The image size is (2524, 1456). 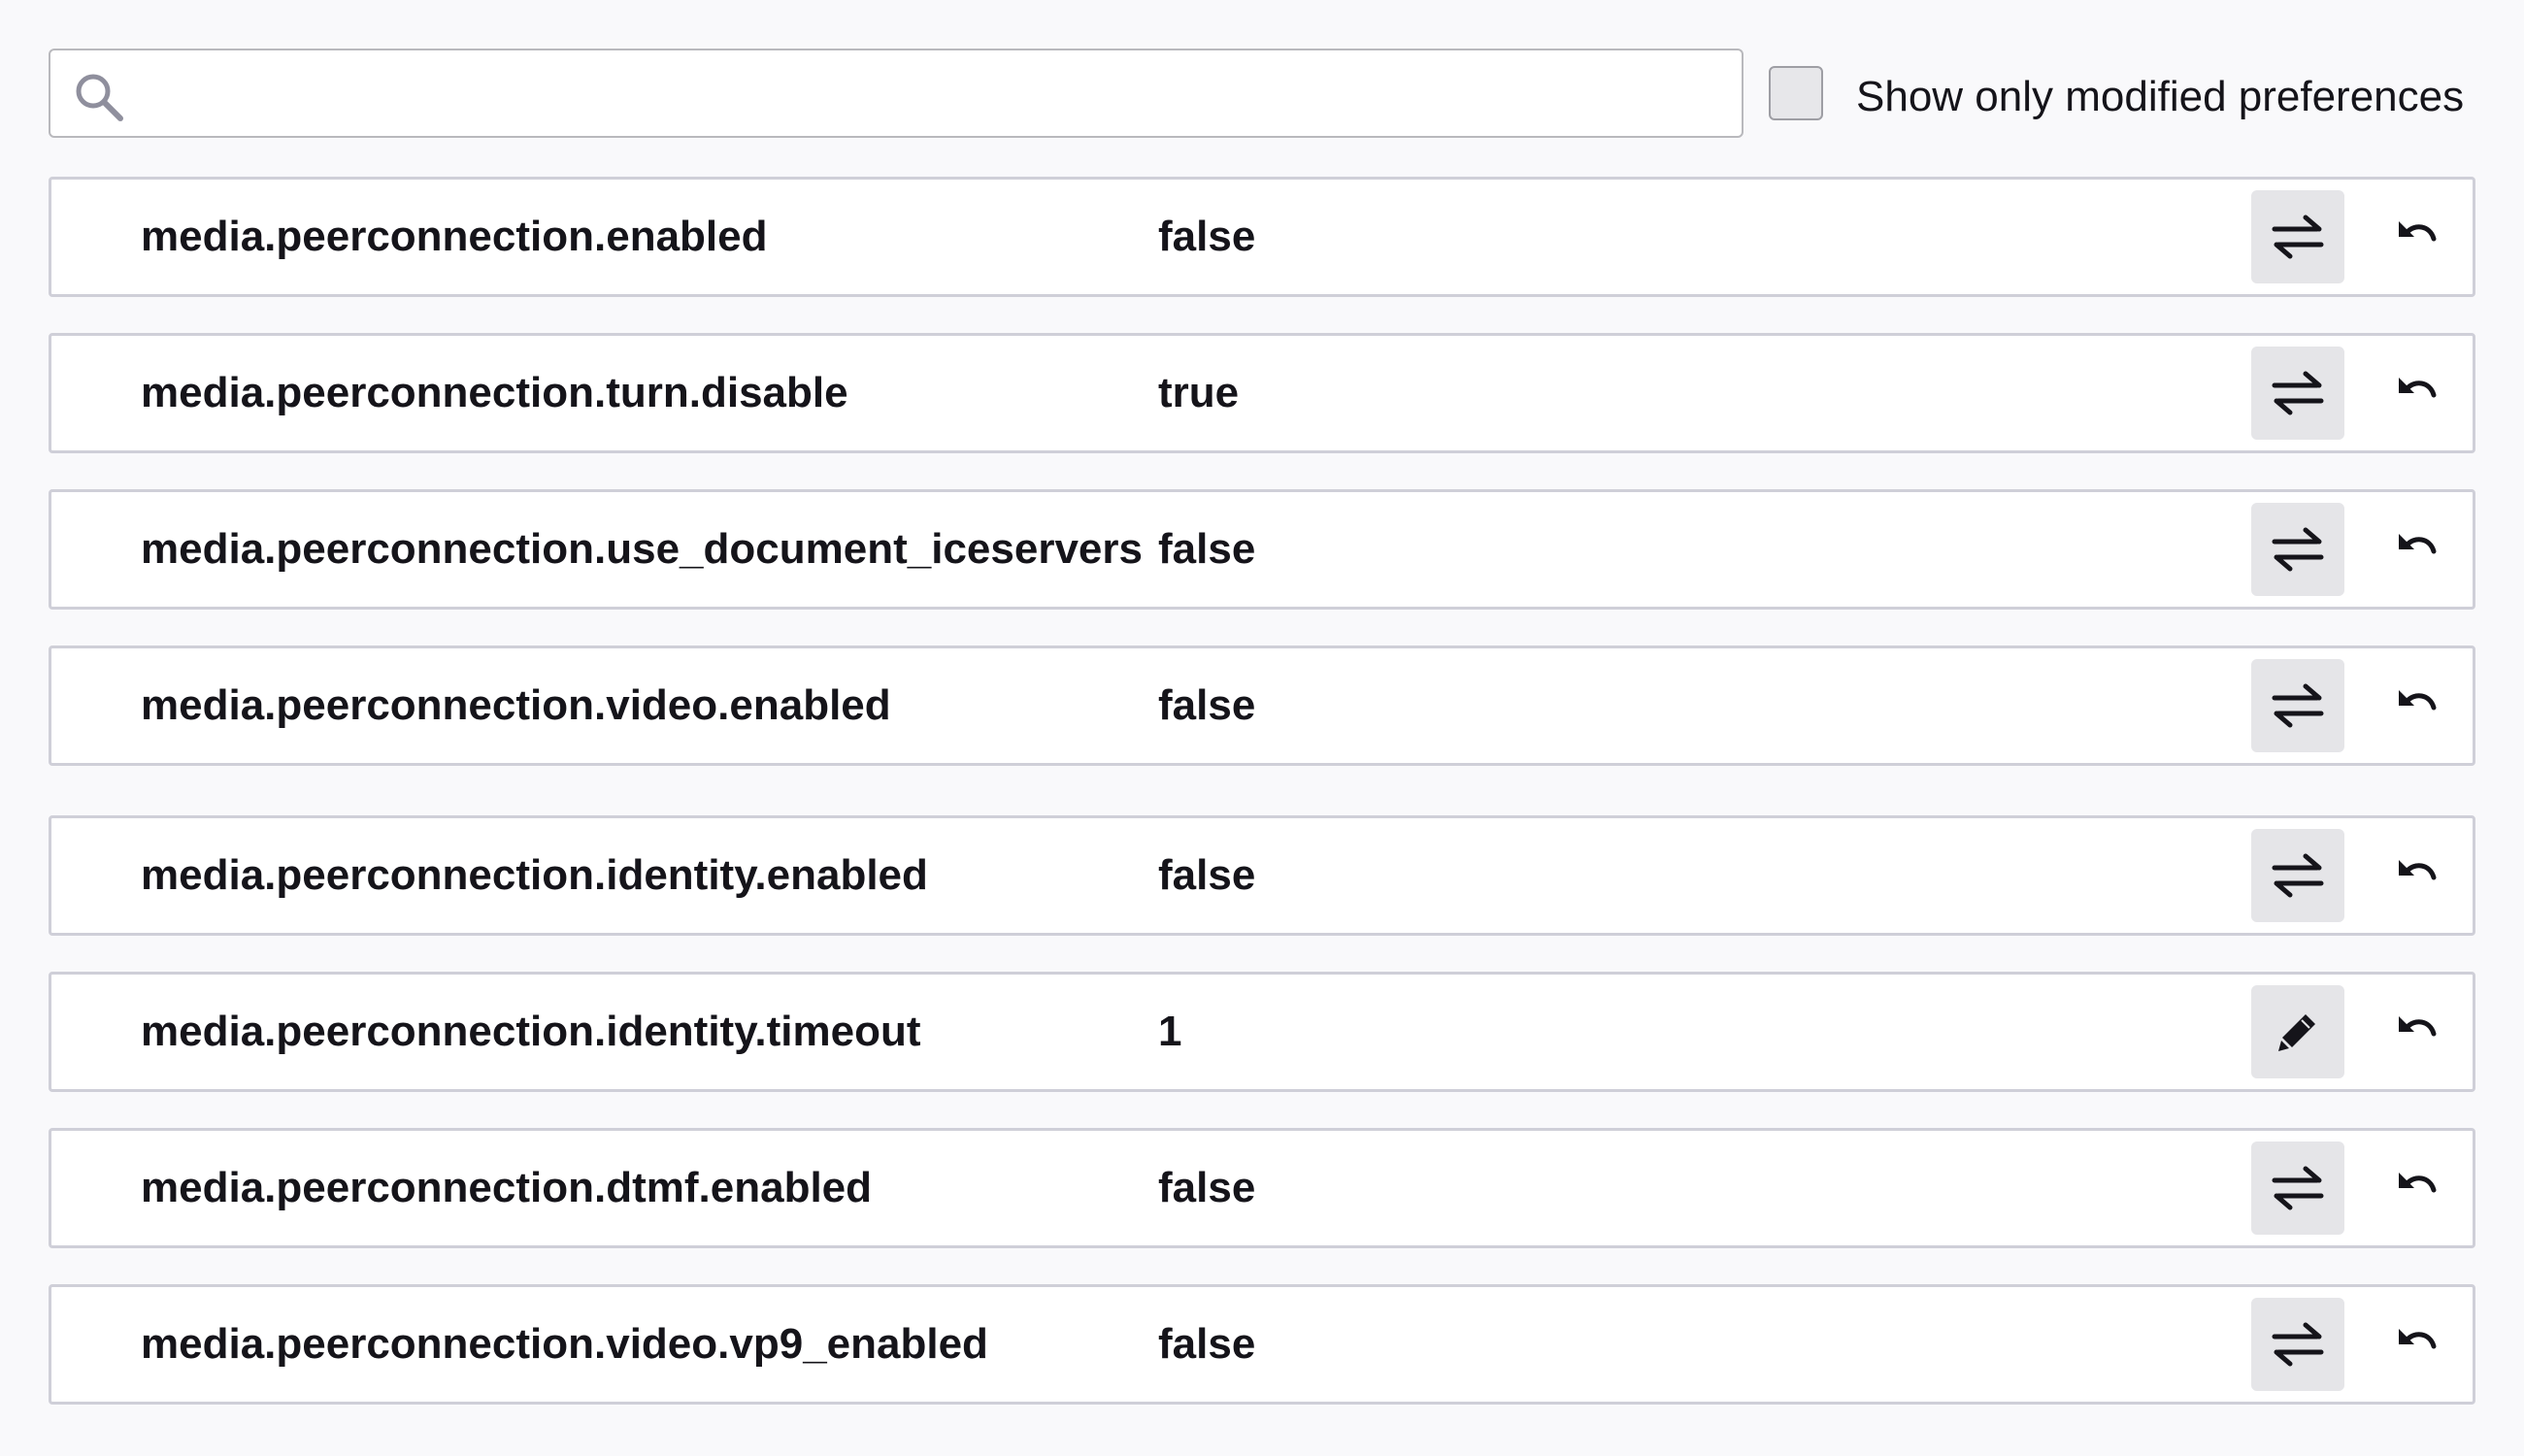 I want to click on preference-name: media.peerconnection.turn.disable, so click(x=494, y=392).